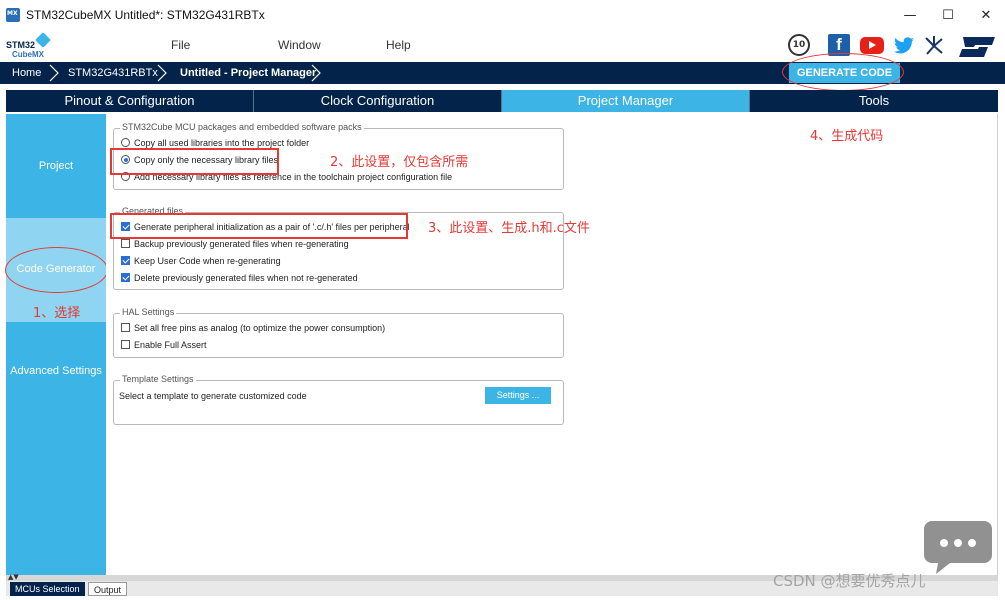  I want to click on generate-highlight-ellipse, so click(843, 72).